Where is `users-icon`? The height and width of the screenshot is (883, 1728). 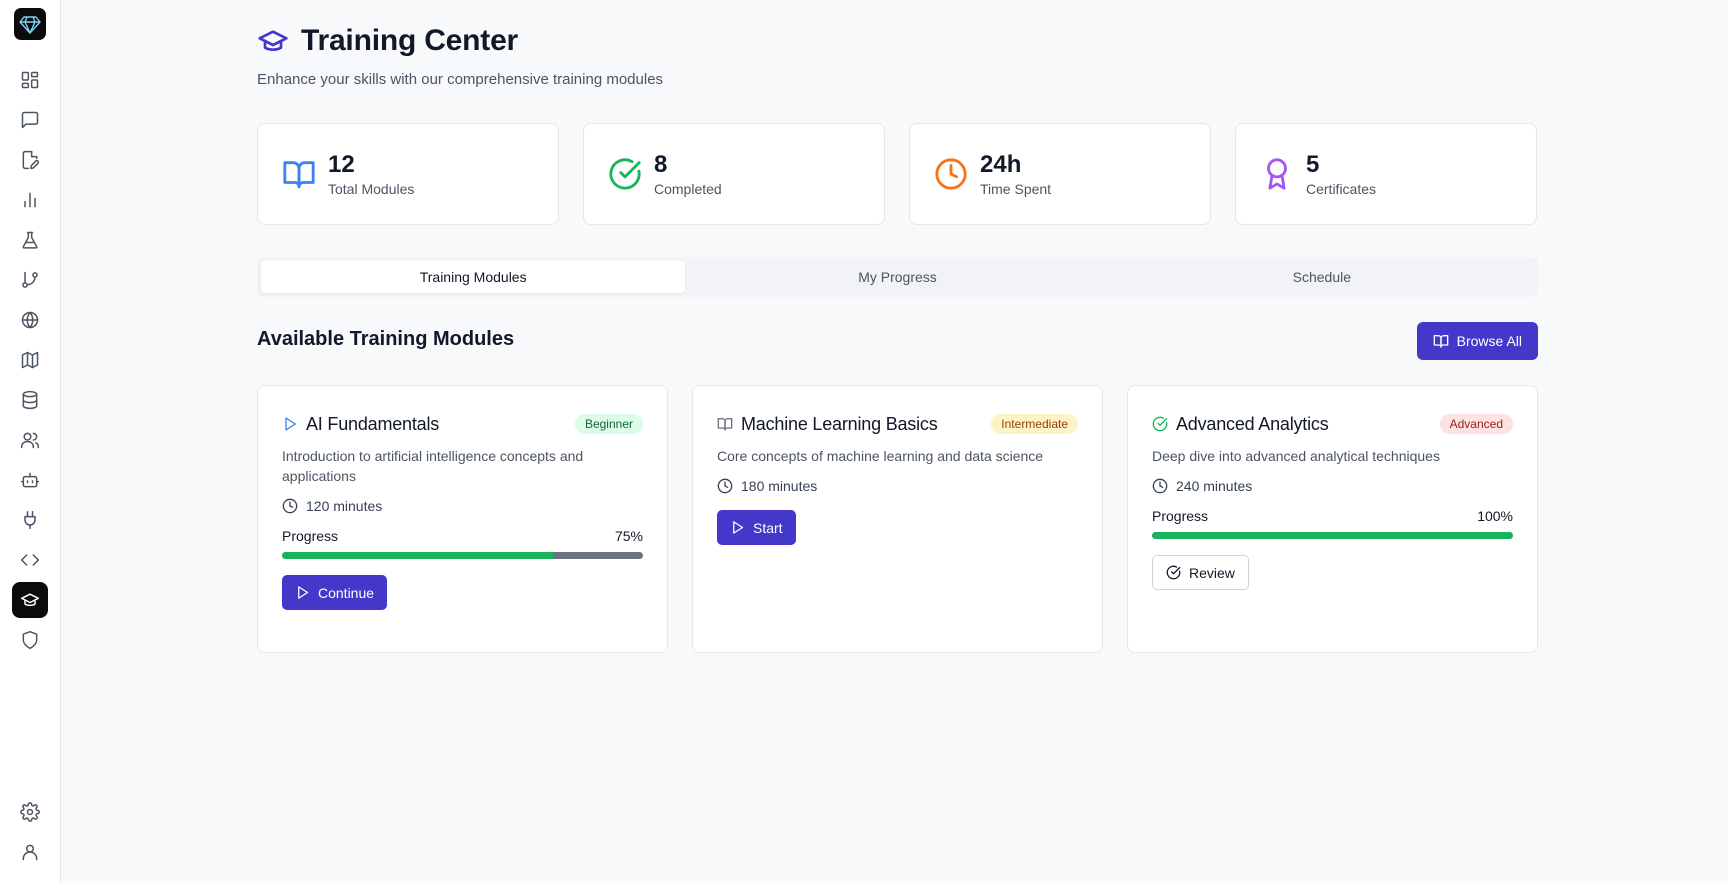
users-icon is located at coordinates (30, 440).